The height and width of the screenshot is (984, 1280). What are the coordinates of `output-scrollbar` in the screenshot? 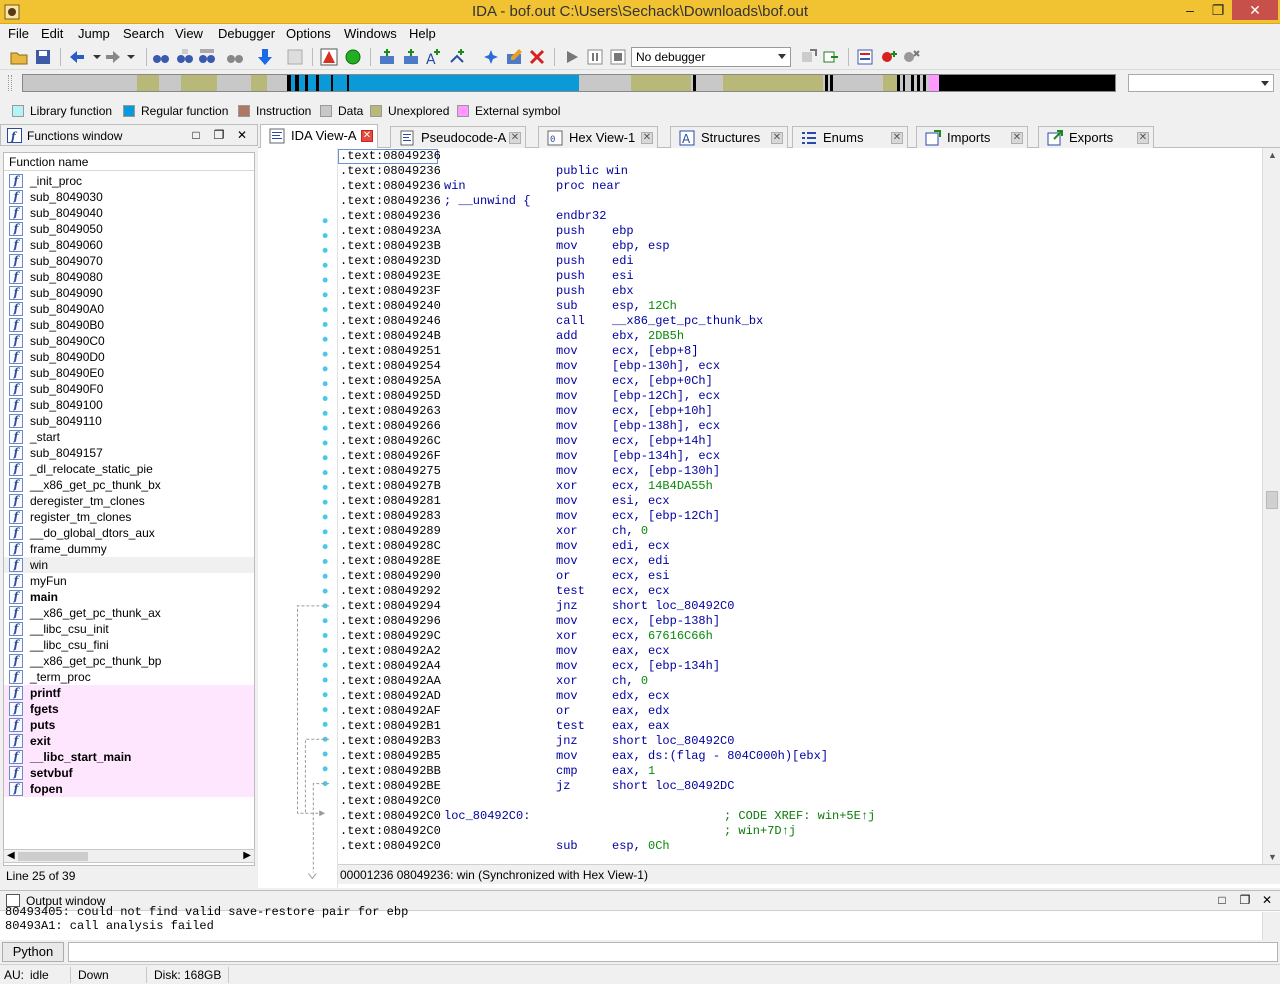 It's located at (1271, 926).